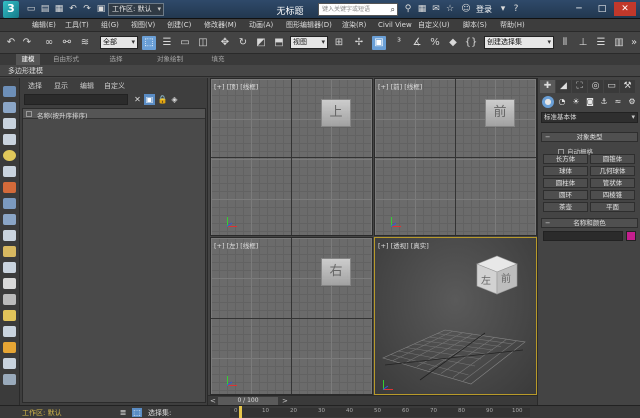 The image size is (640, 418). Describe the element at coordinates (261, 25) in the screenshot. I see `menu-animation: 动画(A)` at that location.